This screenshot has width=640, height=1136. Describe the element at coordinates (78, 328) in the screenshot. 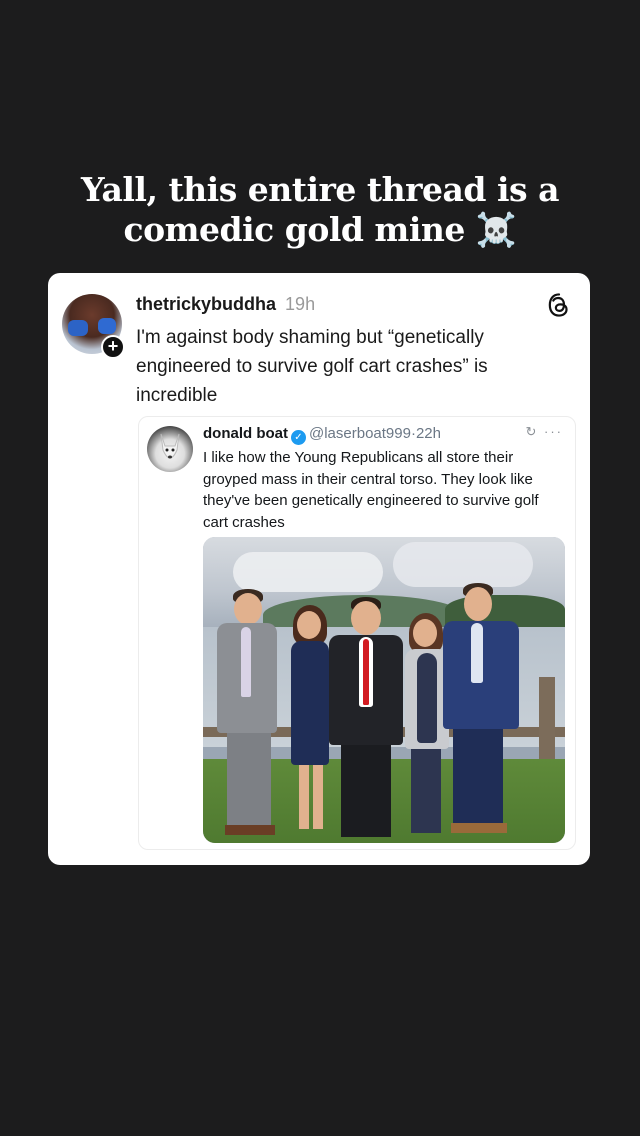

I see `avatar-glove-left` at that location.